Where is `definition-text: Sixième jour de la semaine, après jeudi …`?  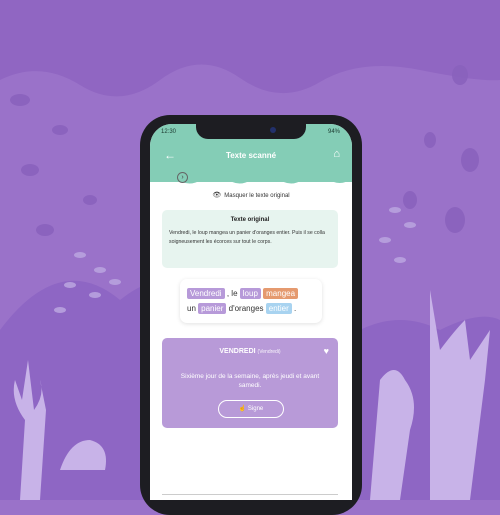 definition-text: Sixième jour de la semaine, après jeudi … is located at coordinates (250, 381).